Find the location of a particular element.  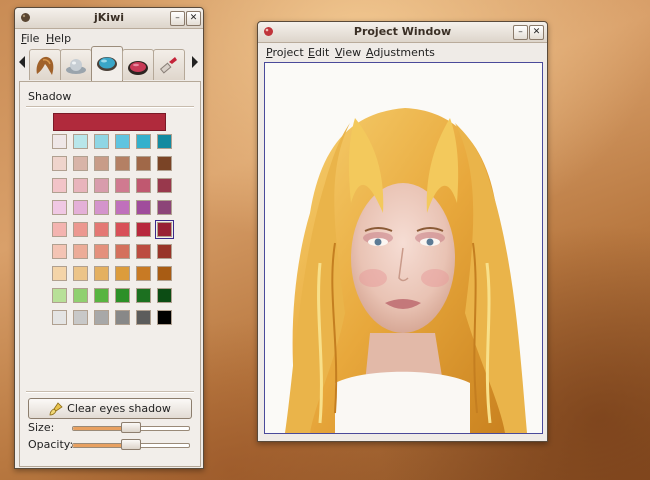

tab-blush is located at coordinates (138, 64).